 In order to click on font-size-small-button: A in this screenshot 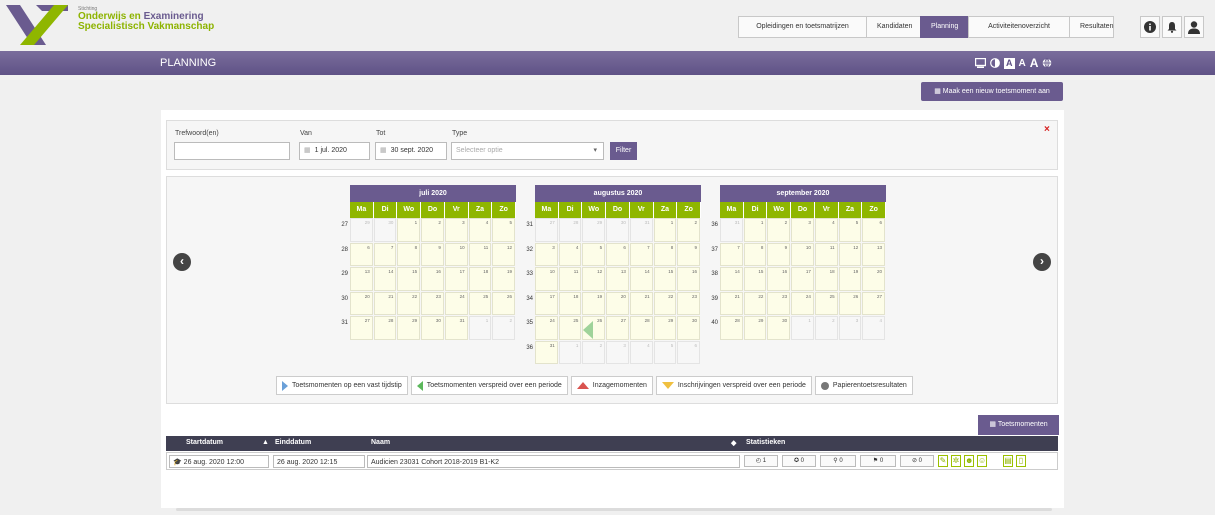, I will do `click(1009, 63)`.